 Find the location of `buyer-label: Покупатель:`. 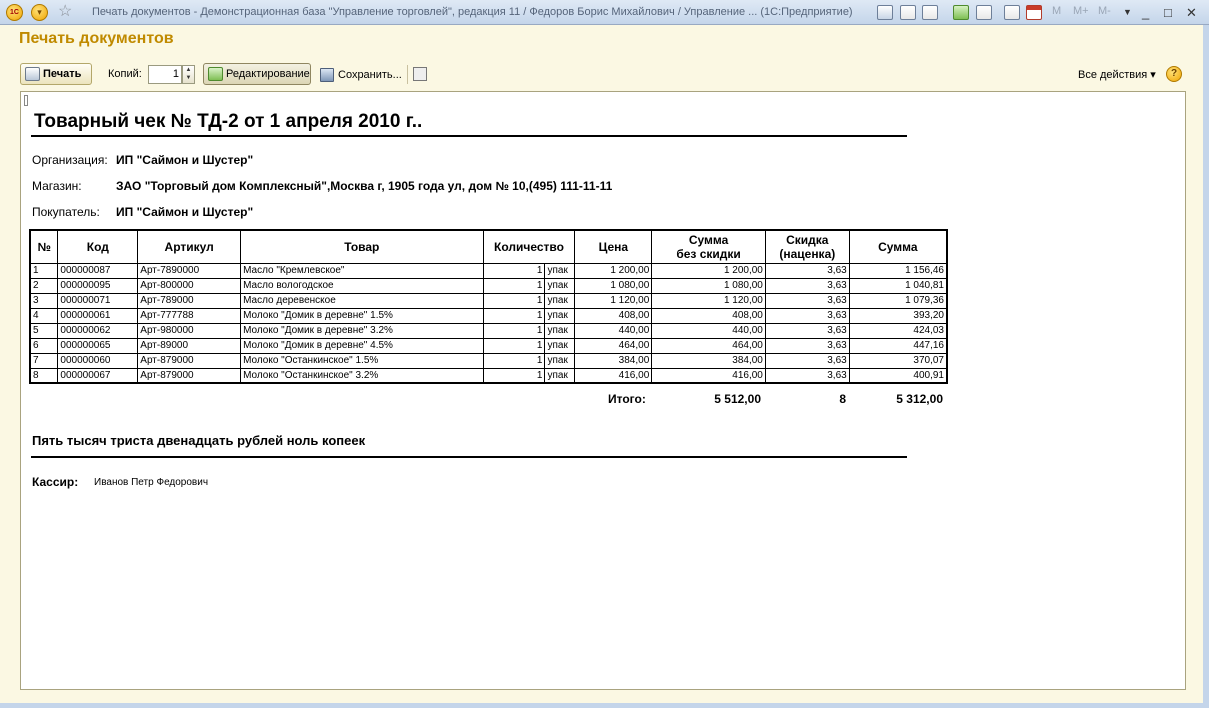

buyer-label: Покупатель: is located at coordinates (66, 212).